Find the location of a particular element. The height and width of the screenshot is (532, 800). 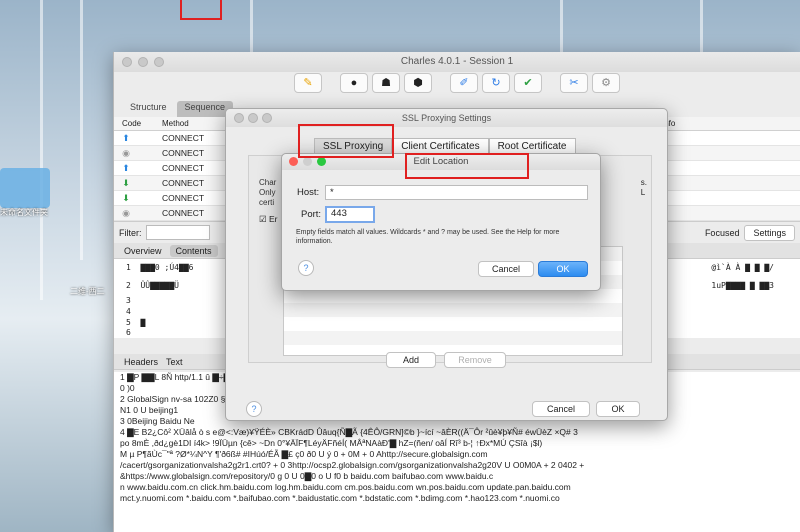

main-titlebar: Charles 4.0.1 - Session 1 is located at coordinates (457, 62).